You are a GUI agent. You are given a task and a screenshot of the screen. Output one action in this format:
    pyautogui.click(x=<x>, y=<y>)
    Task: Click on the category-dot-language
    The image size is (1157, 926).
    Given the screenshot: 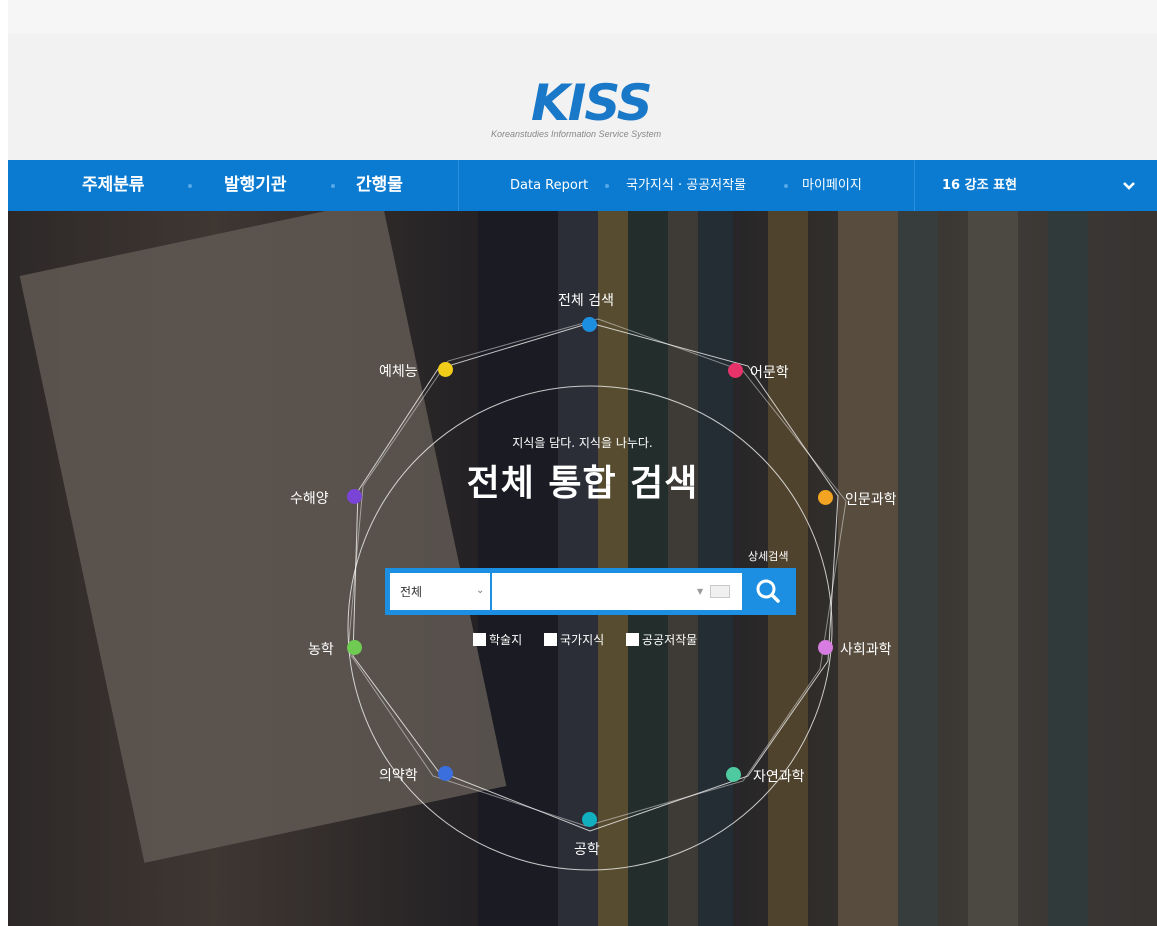 What is the action you would take?
    pyautogui.click(x=735, y=370)
    